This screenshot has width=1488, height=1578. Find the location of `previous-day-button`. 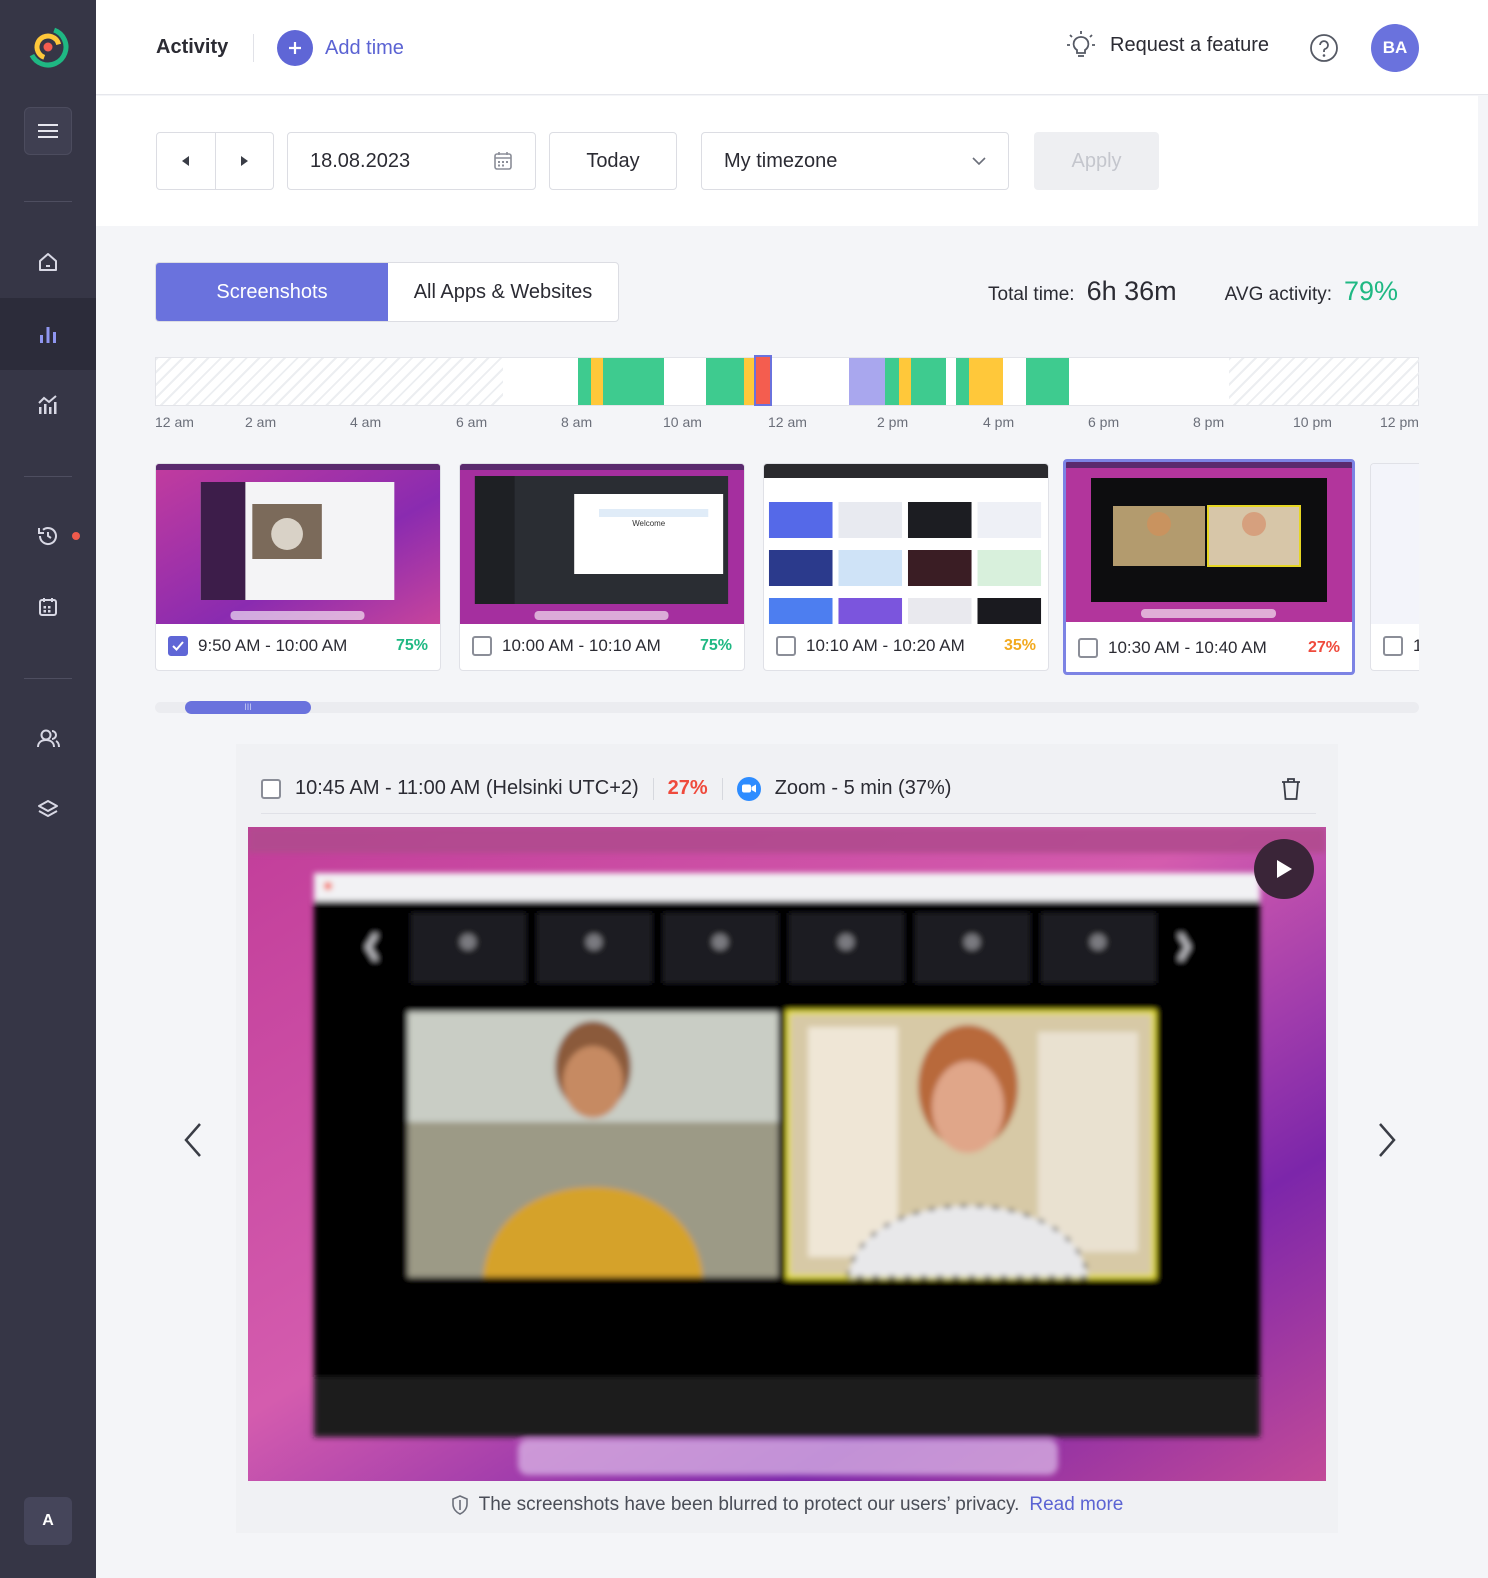

previous-day-button is located at coordinates (186, 161).